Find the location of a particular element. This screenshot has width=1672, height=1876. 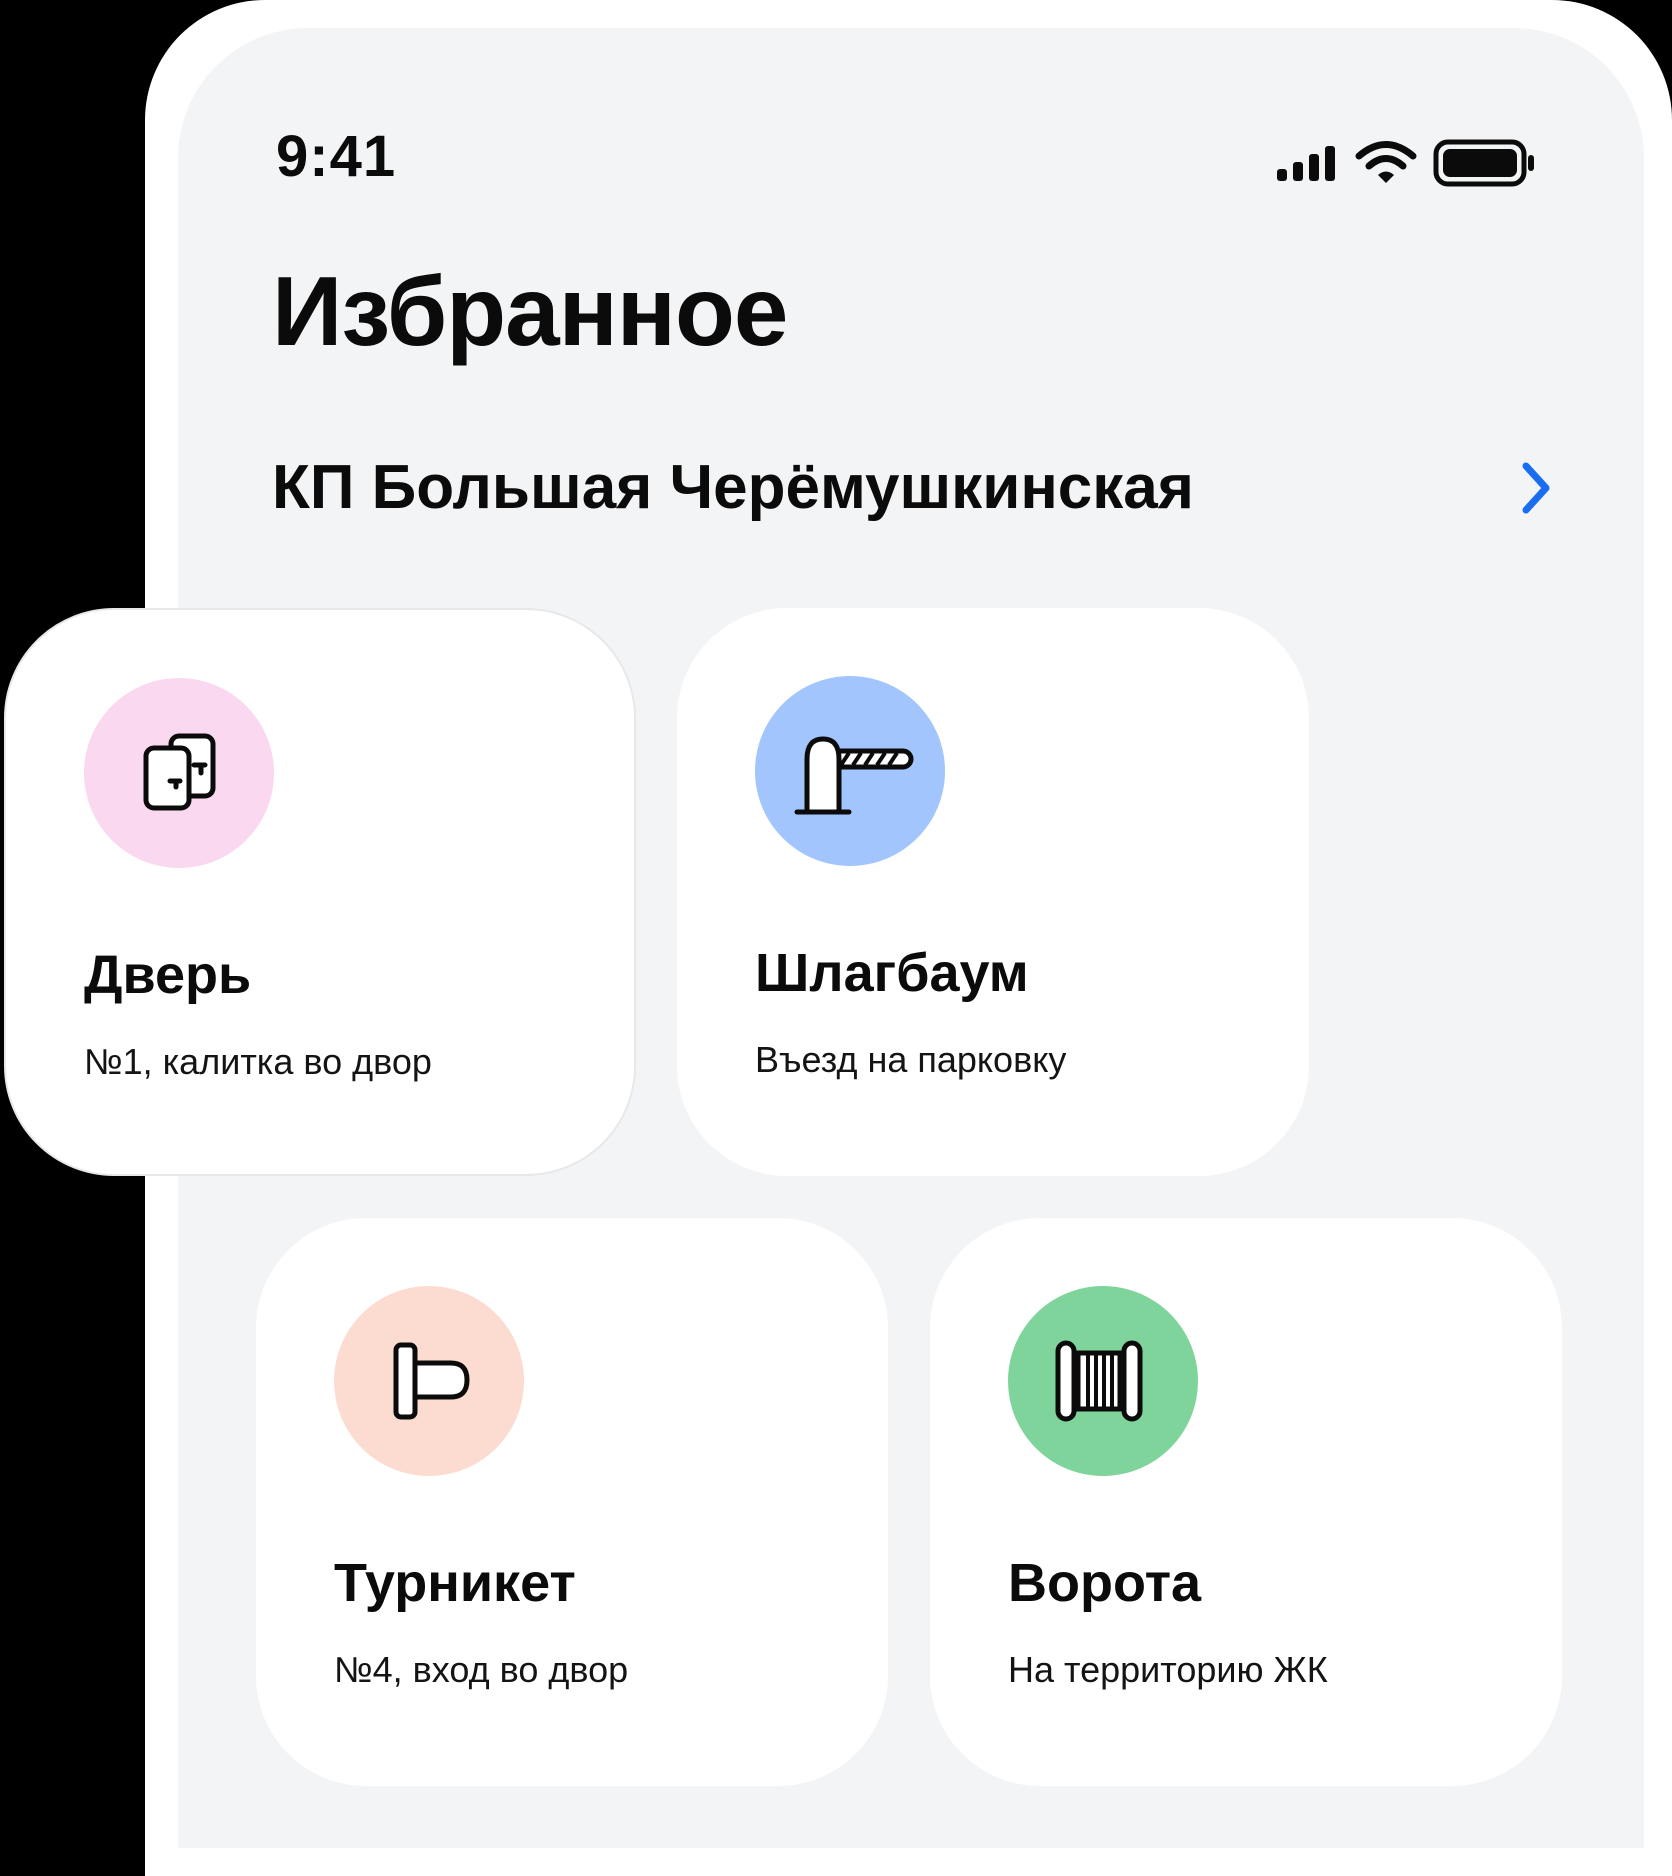

device-subtitle: №1, калитка во двор is located at coordinates (258, 1061).